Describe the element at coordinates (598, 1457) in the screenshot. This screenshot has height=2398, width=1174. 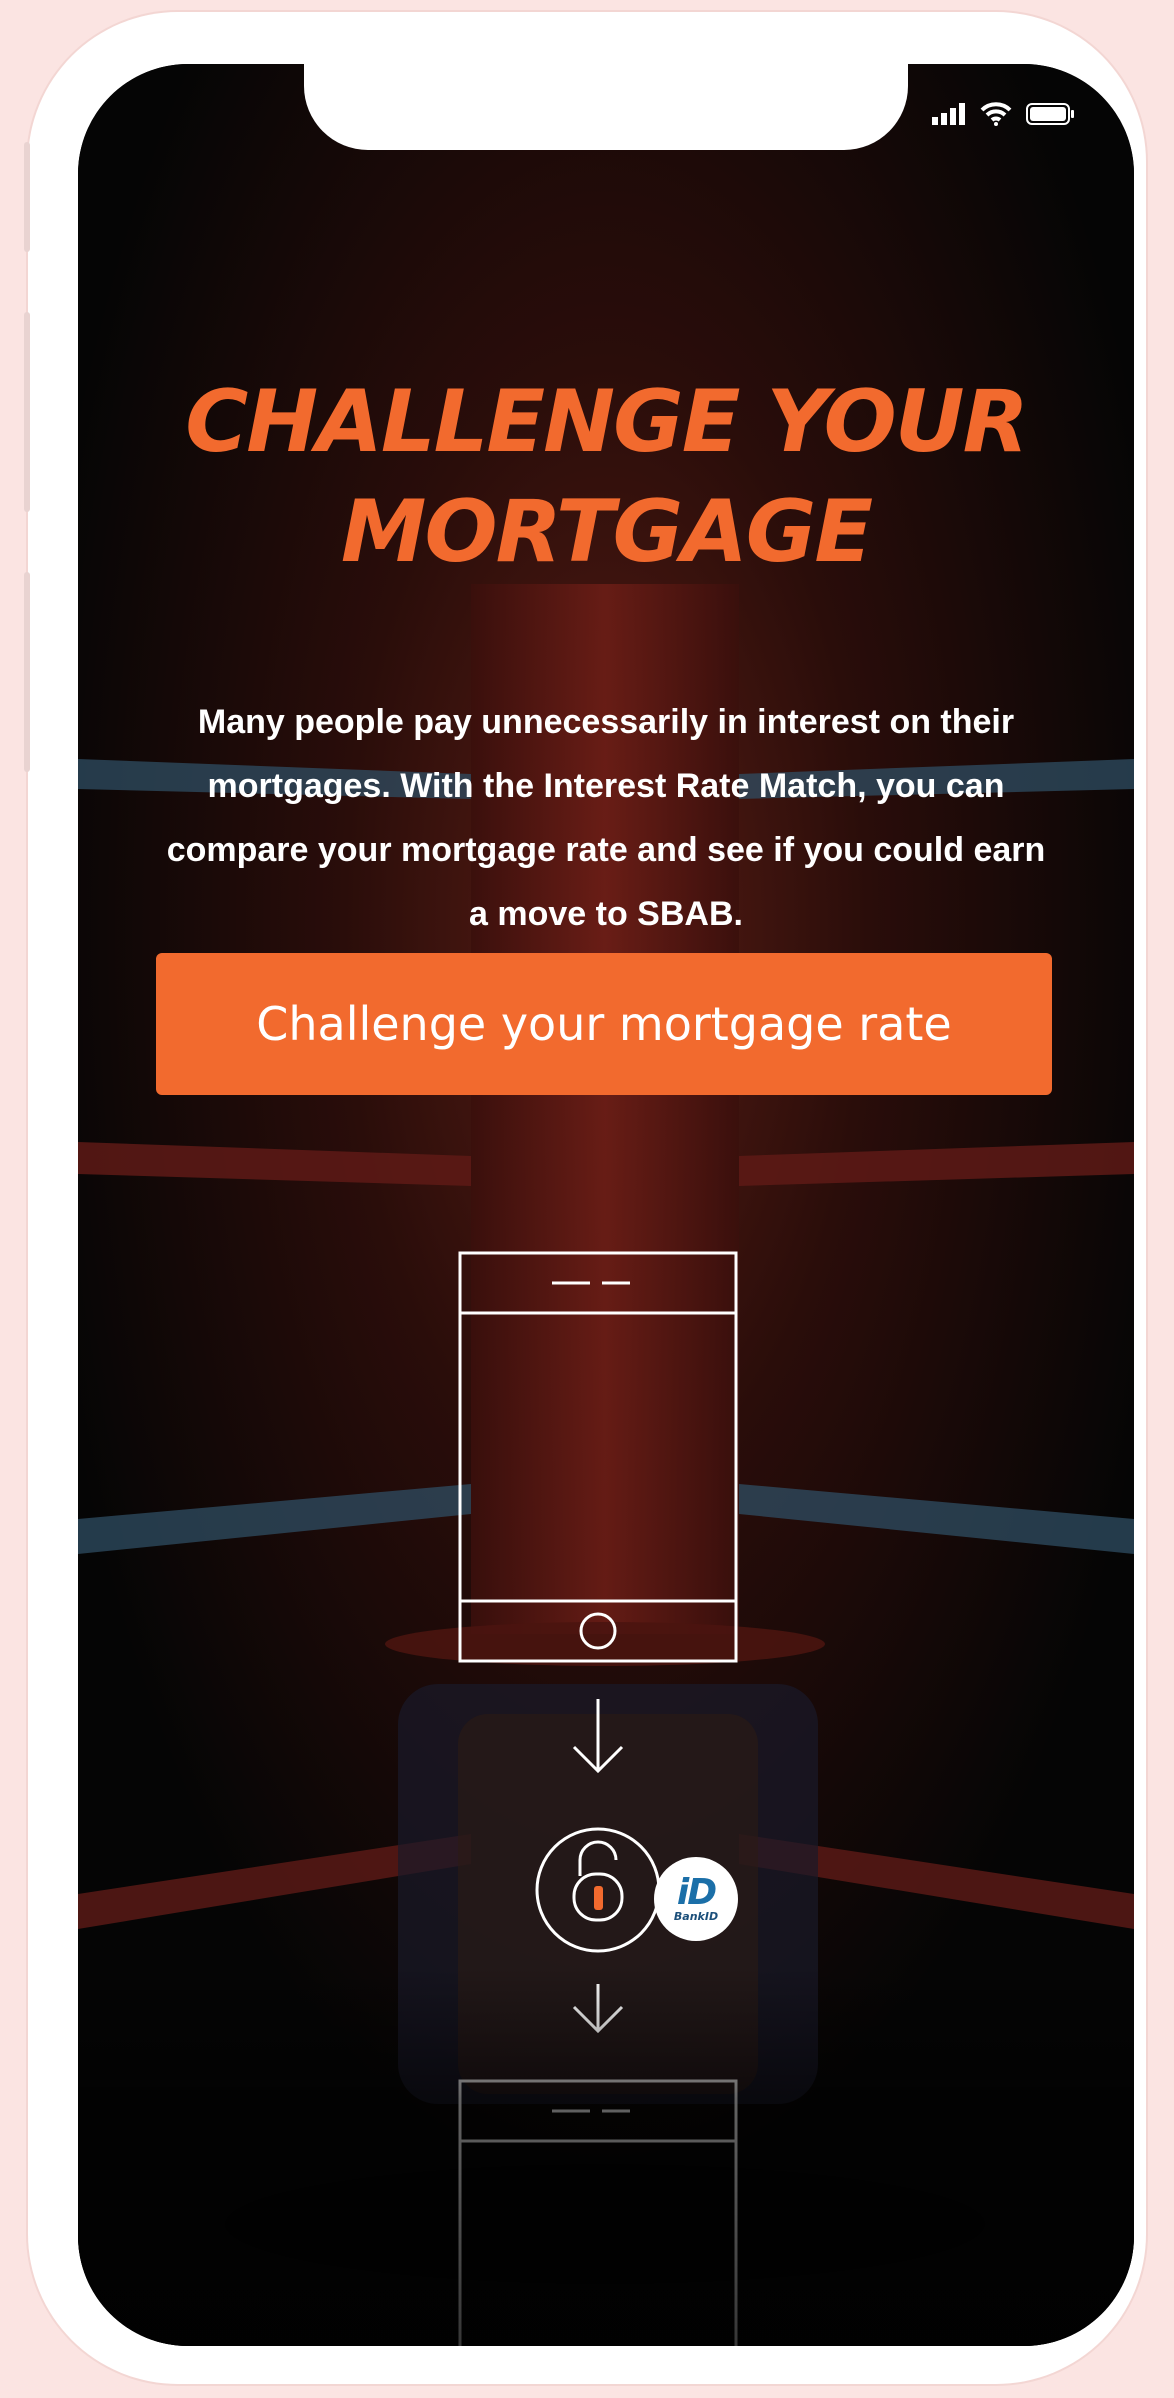
I see `phone-outline-icon` at that location.